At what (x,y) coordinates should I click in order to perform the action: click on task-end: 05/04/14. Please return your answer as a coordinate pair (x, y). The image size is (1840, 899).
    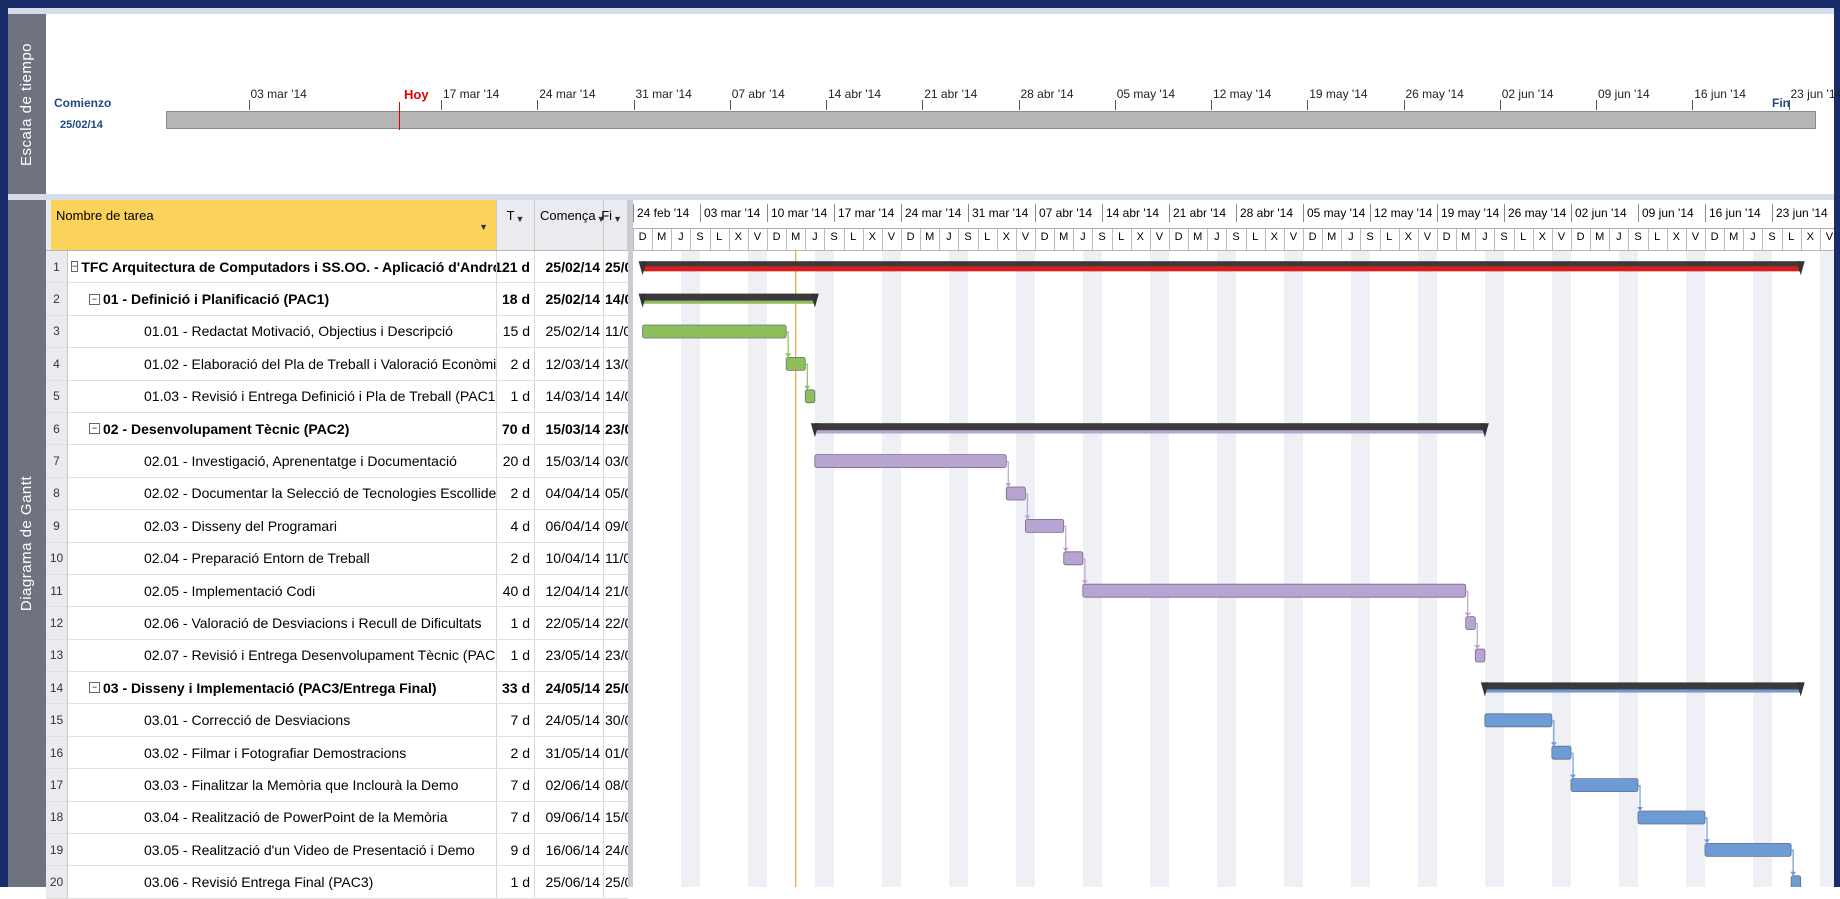
    Looking at the image, I should click on (616, 493).